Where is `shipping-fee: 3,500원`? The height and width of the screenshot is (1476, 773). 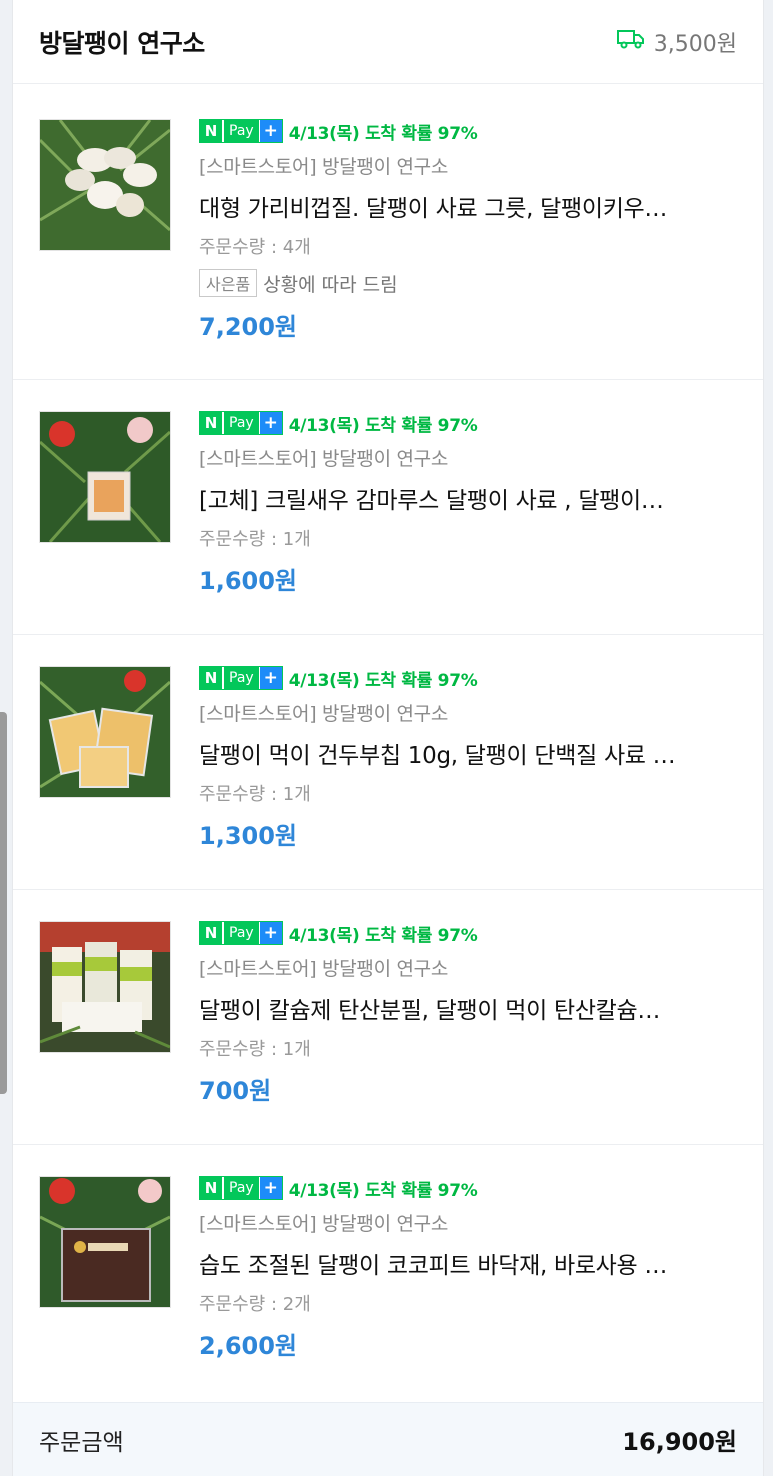
shipping-fee: 3,500원 is located at coordinates (676, 42).